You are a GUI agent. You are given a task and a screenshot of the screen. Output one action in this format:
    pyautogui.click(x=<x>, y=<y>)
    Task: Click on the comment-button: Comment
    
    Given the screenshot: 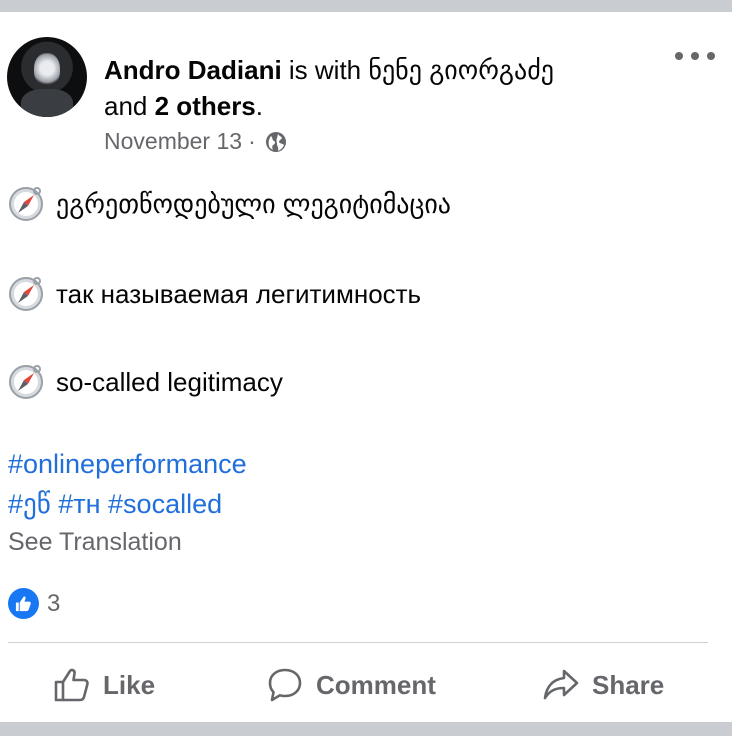 What is the action you would take?
    pyautogui.click(x=351, y=685)
    